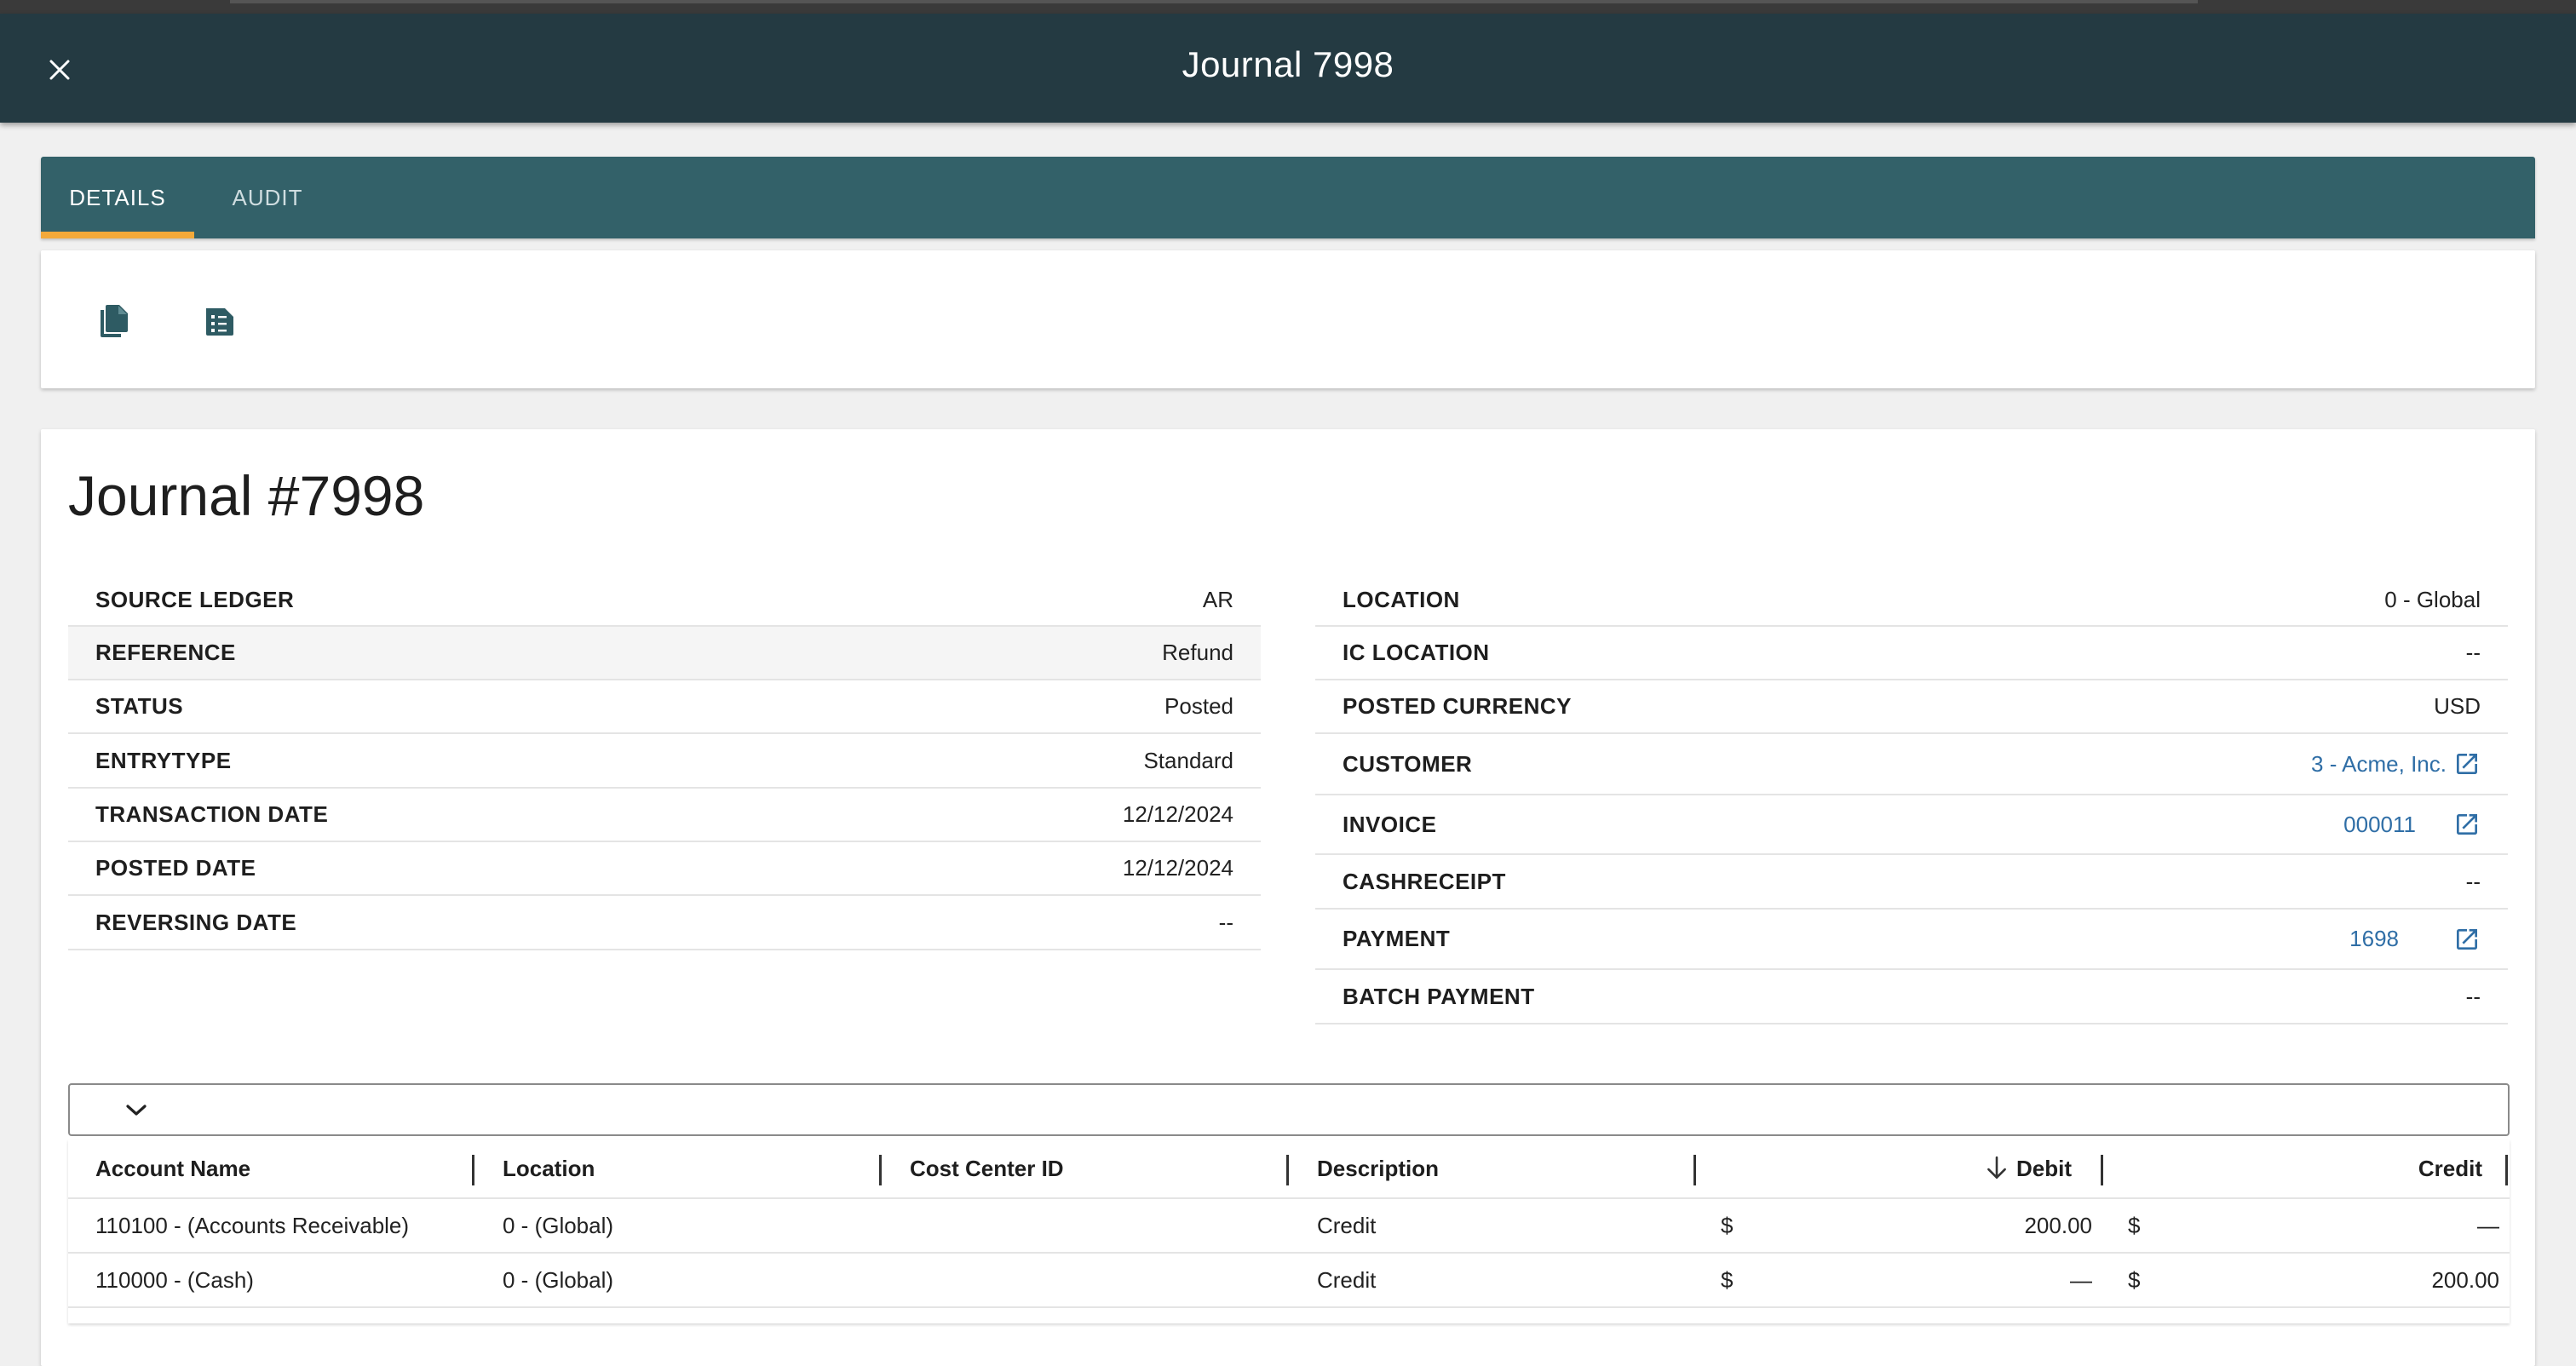 The width and height of the screenshot is (2576, 1366). I want to click on column-header-location: Location, so click(549, 1168).